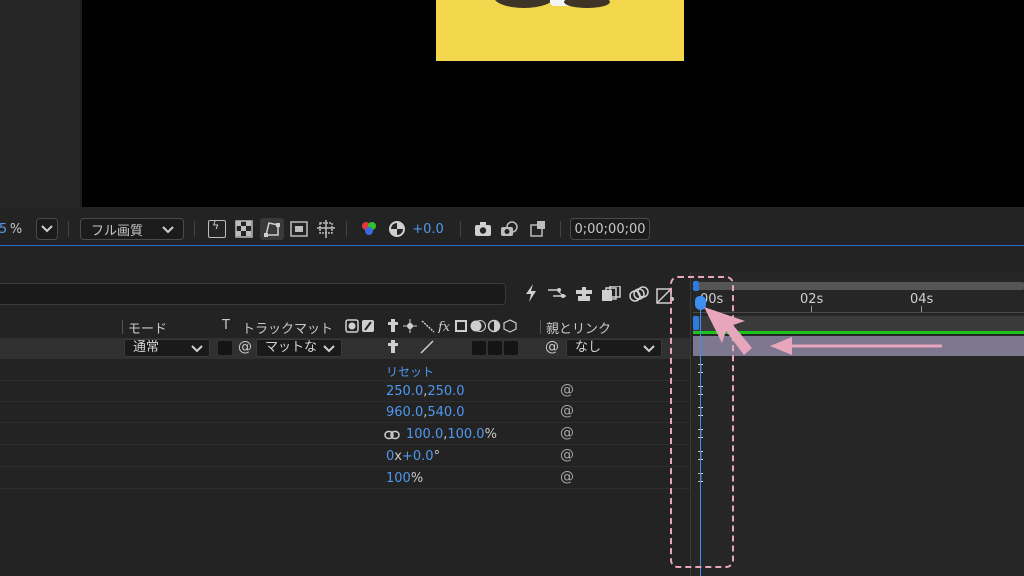 The image size is (1024, 576). I want to click on pointer-arrow-annotation, so click(823, 331).